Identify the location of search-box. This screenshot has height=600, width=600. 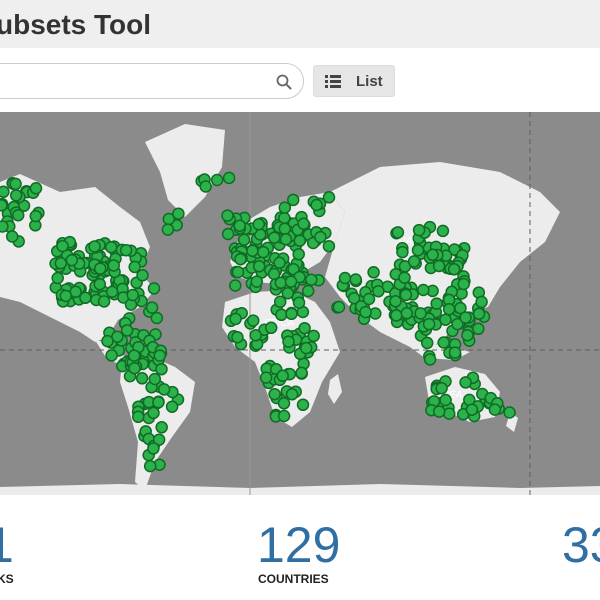
(152, 81).